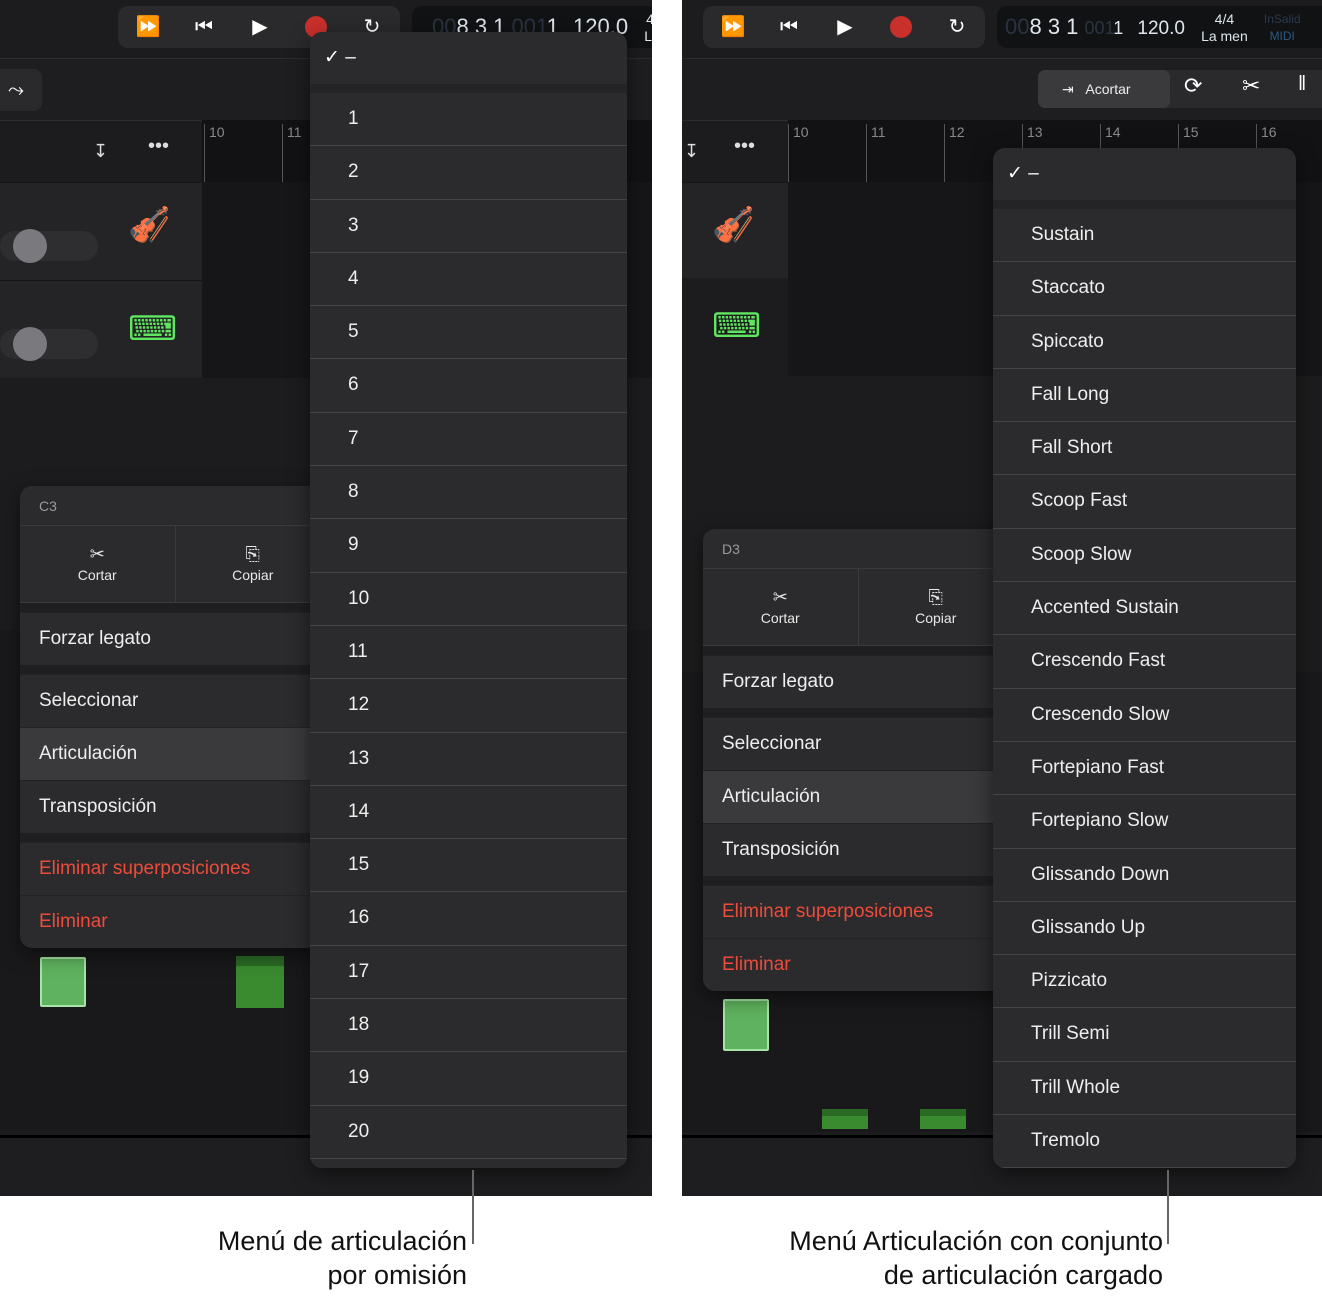 The height and width of the screenshot is (1301, 1322). Describe the element at coordinates (1144, 662) in the screenshot. I see `submenu-item: Crescendo Fast` at that location.